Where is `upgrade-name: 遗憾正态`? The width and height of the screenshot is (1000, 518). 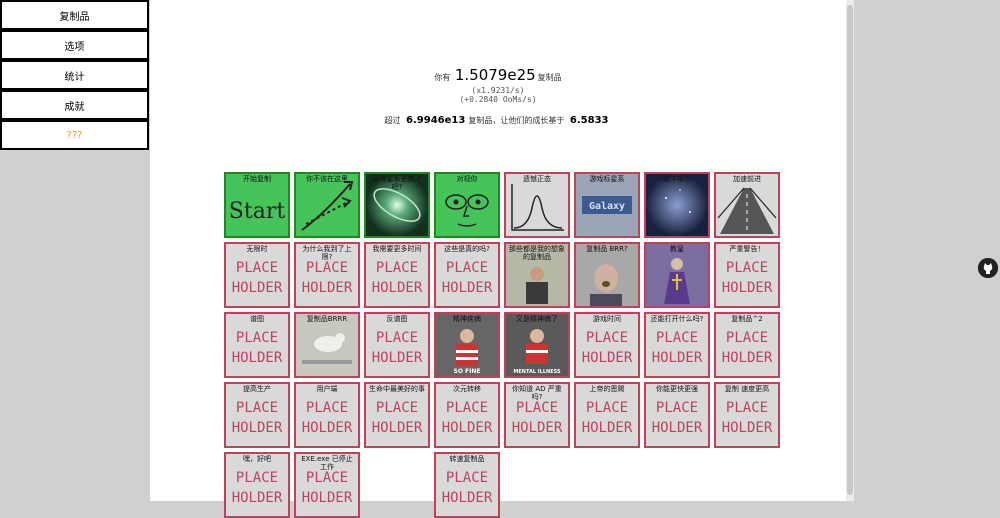
upgrade-name: 遗憾正态 is located at coordinates (537, 179).